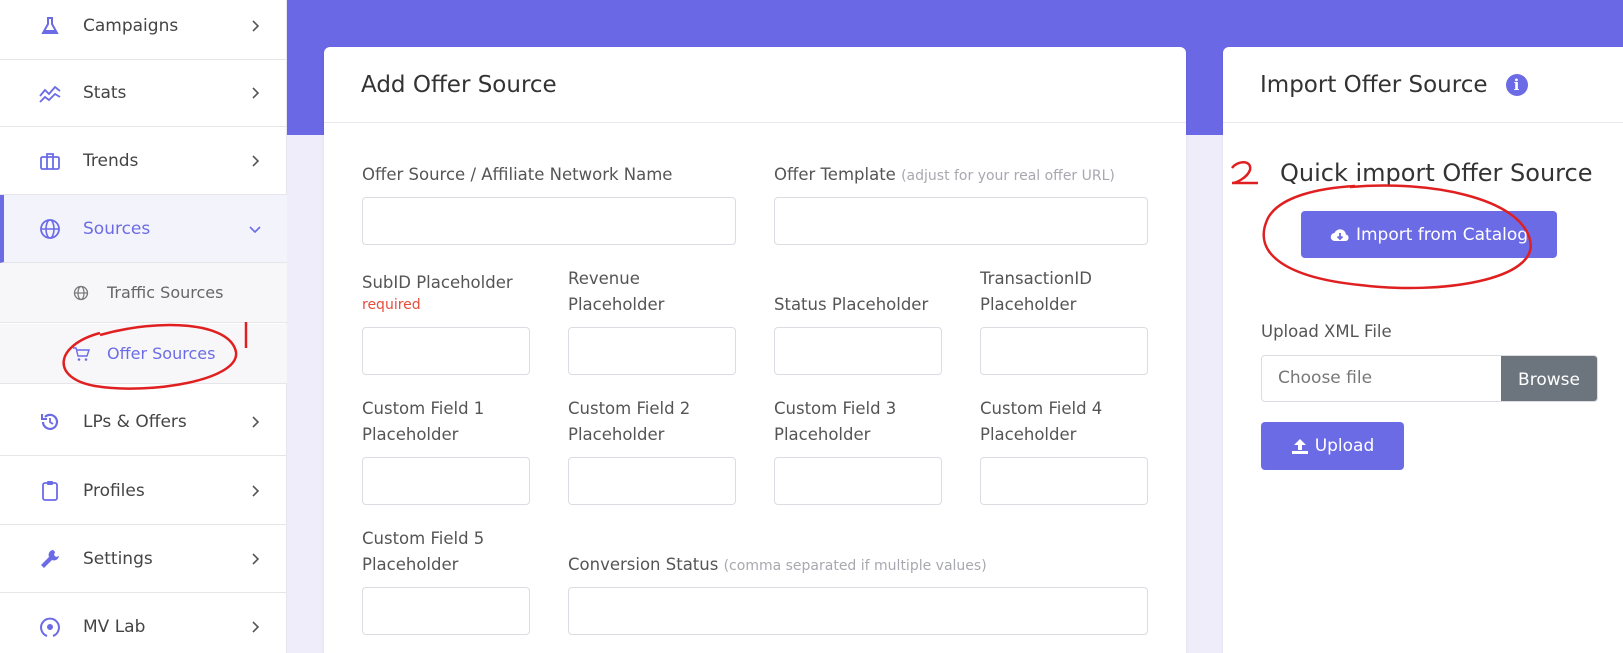  Describe the element at coordinates (1036, 291) in the screenshot. I see `transaction-label: TransactionID Placeholder` at that location.